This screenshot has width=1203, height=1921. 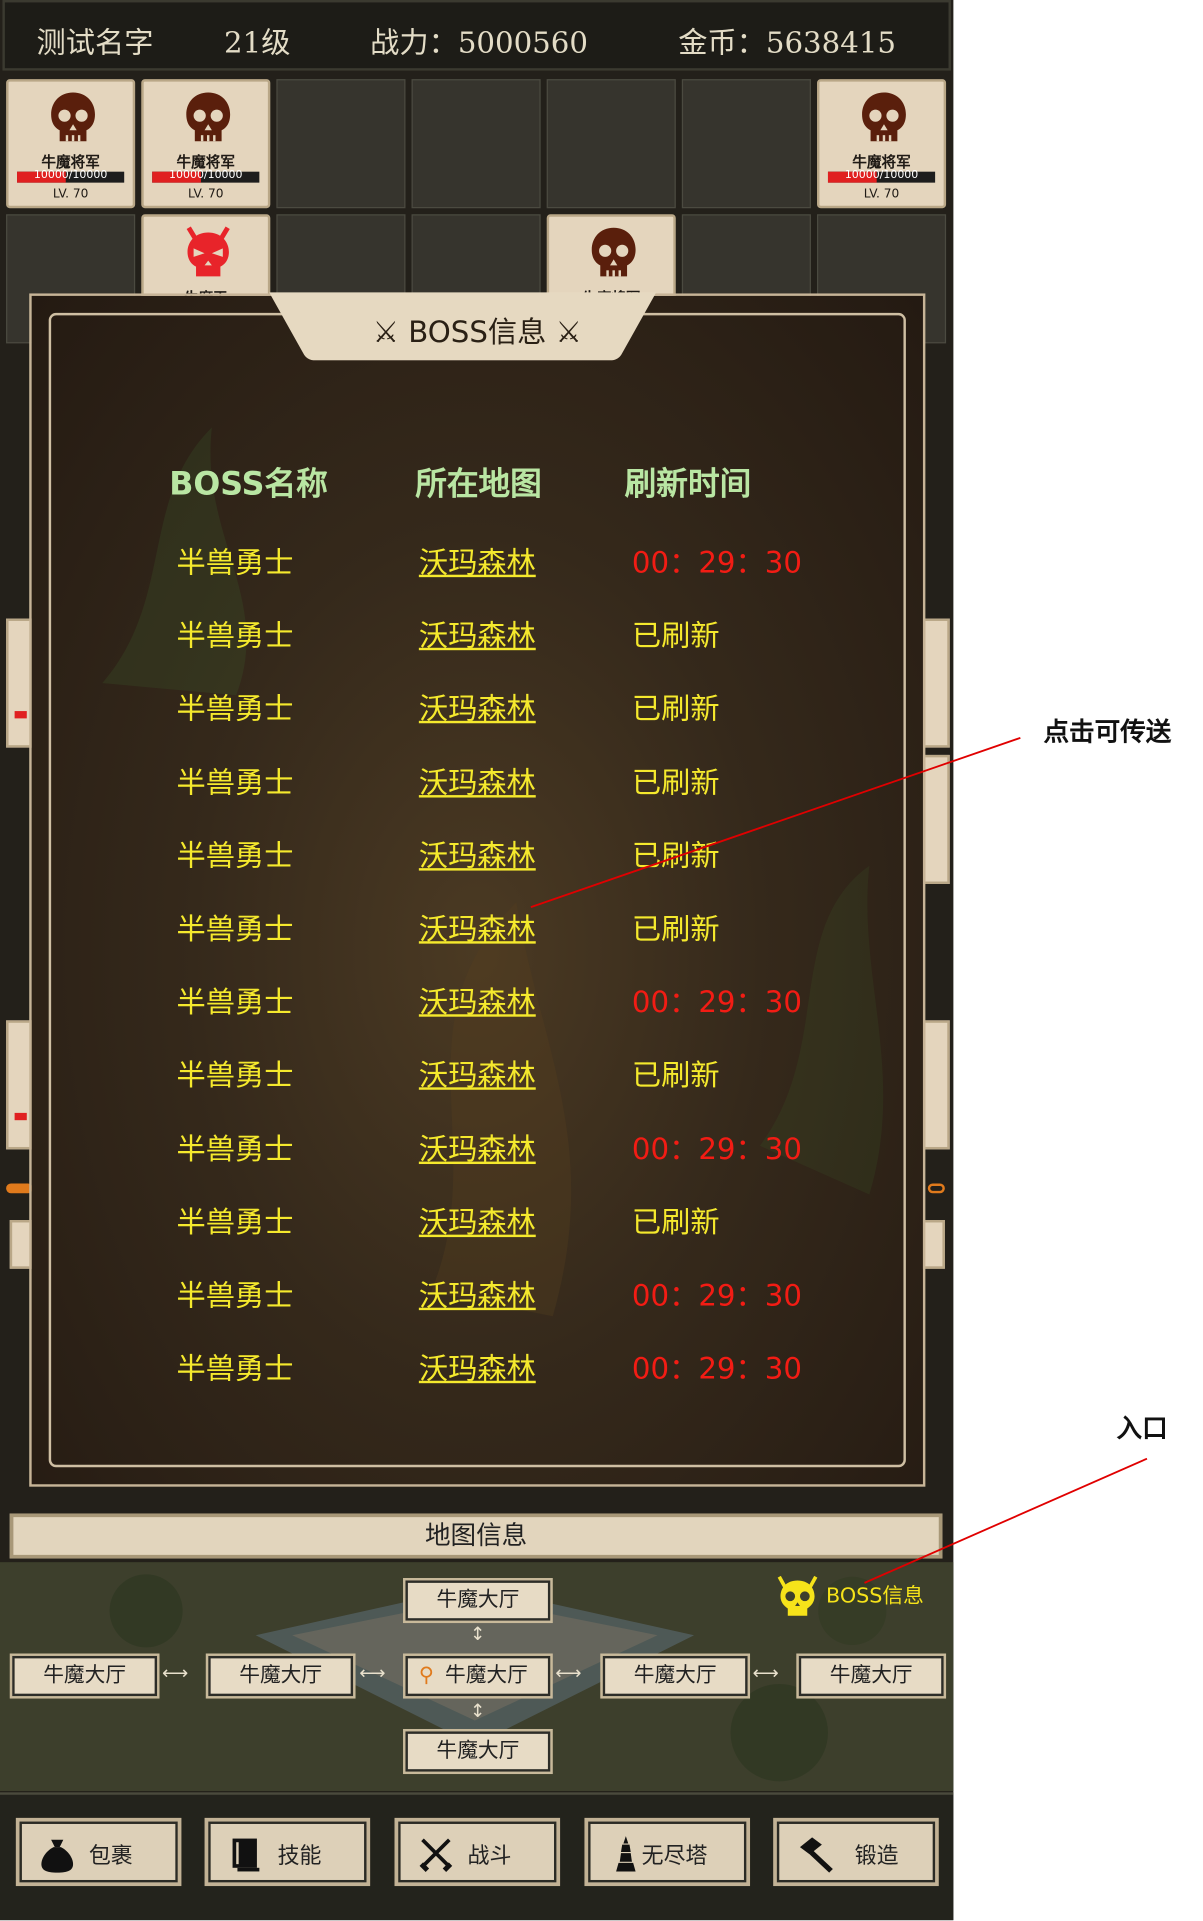 I want to click on nav-forge-label: 锻造, so click(x=876, y=1856).